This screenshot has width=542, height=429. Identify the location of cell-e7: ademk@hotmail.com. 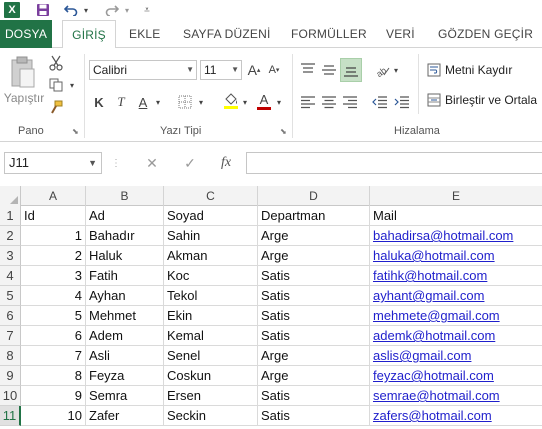
(456, 336).